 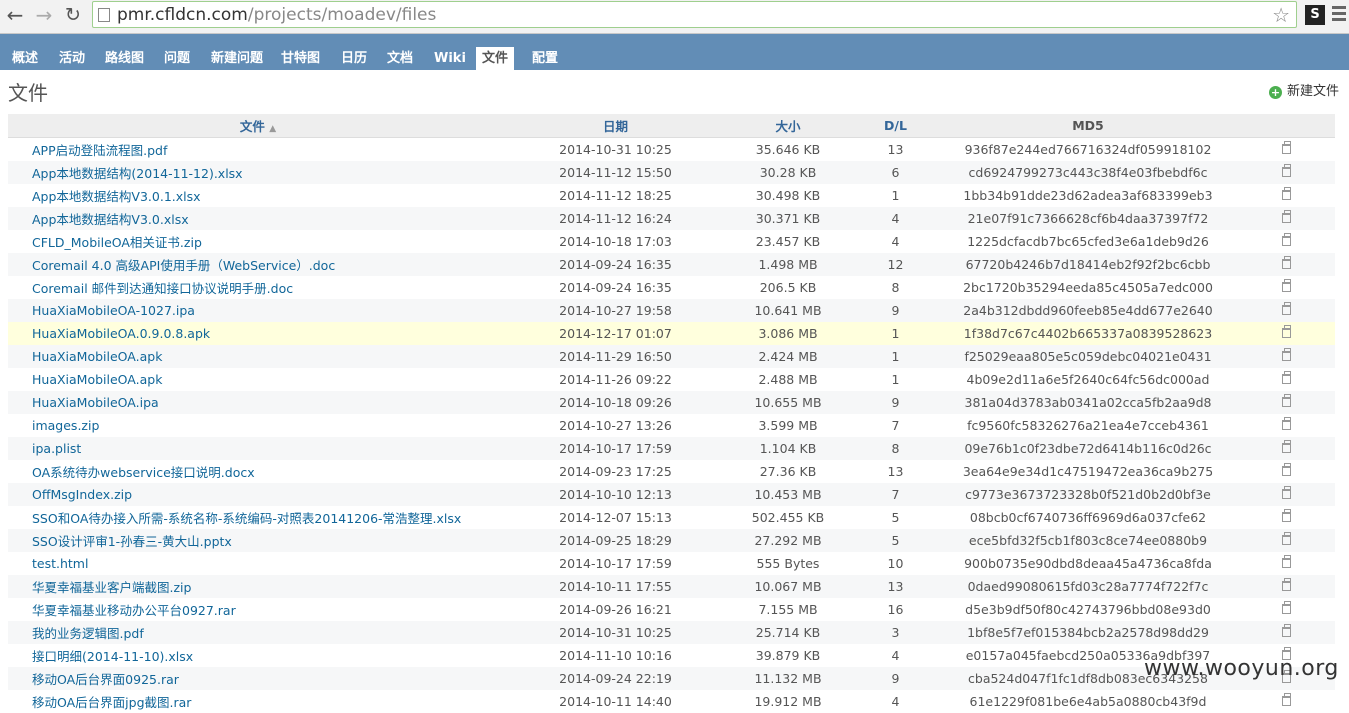 What do you see at coordinates (25, 58) in the screenshot?
I see `tab-0: 概述` at bounding box center [25, 58].